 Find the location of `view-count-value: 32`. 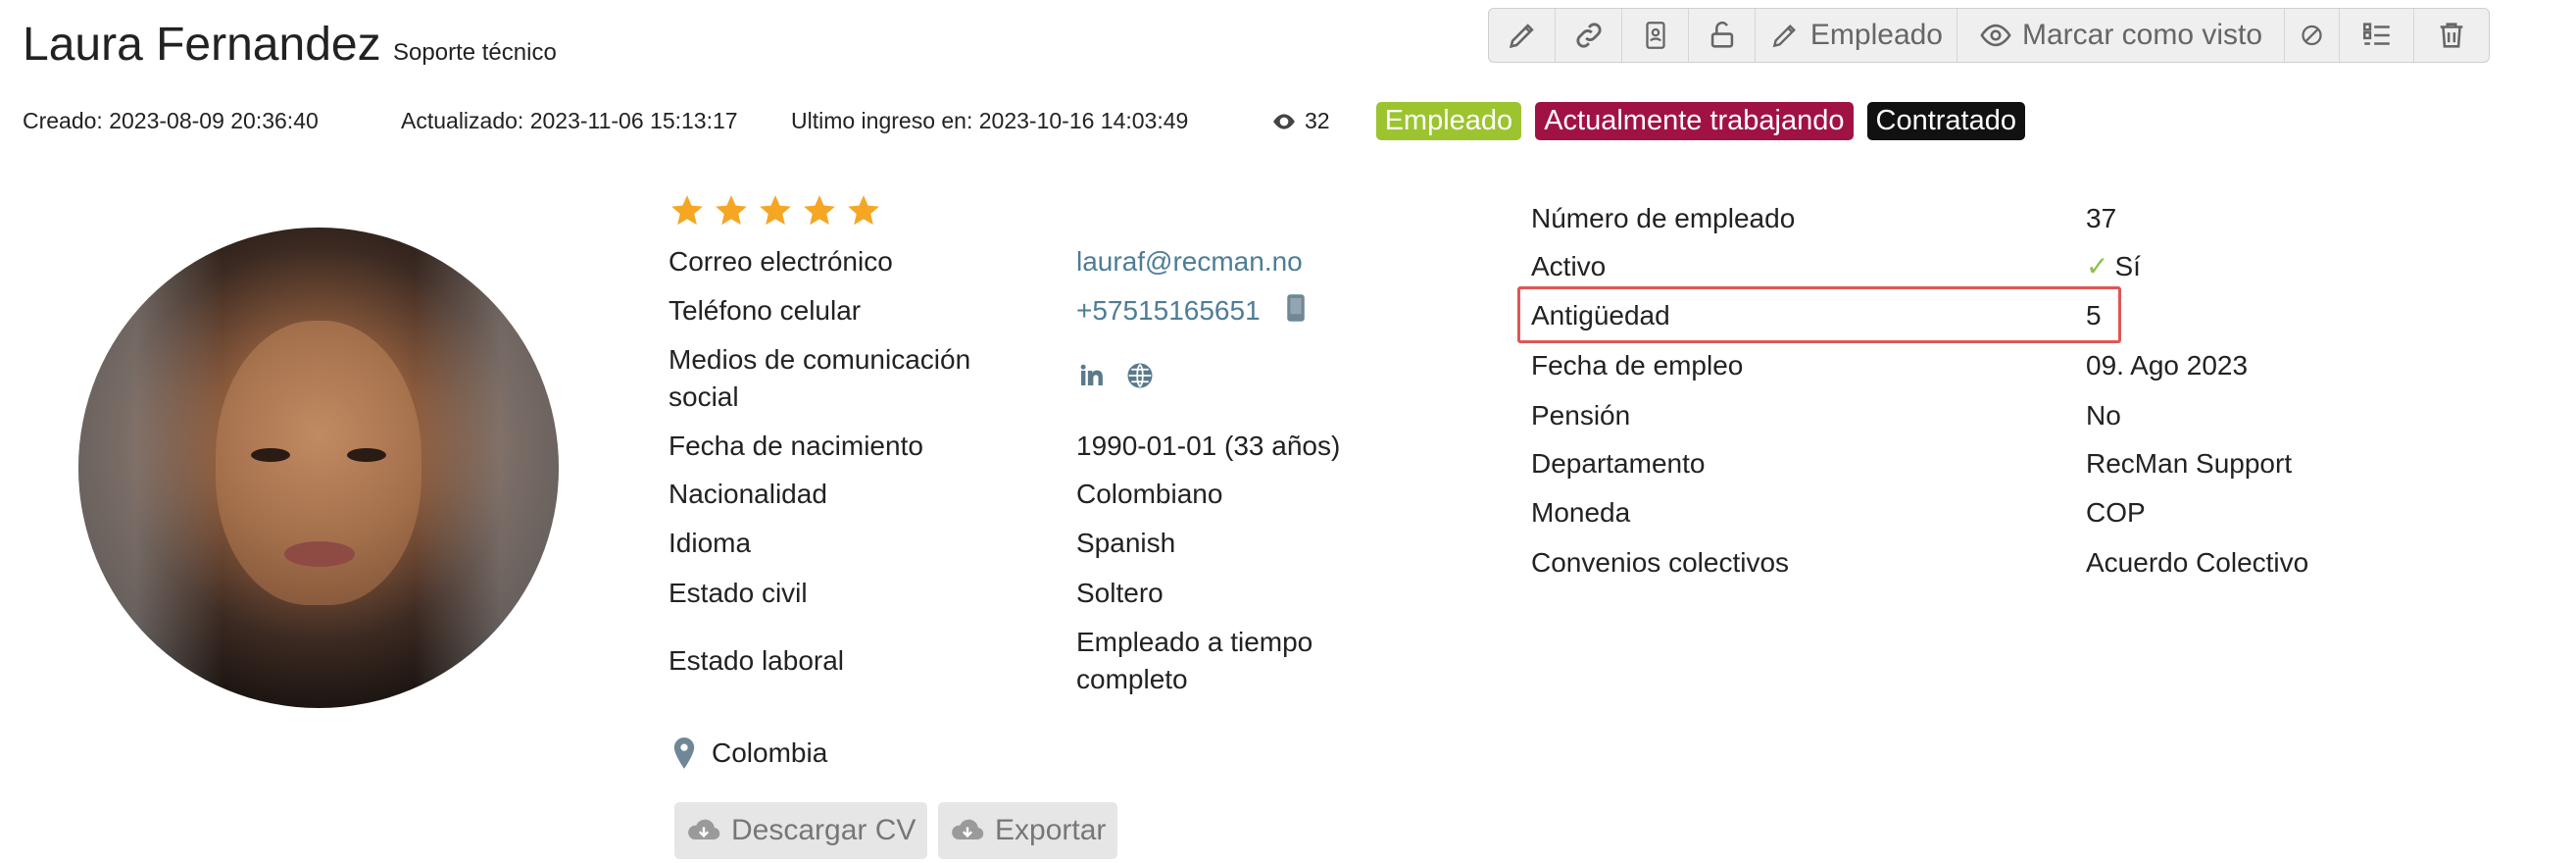

view-count-value: 32 is located at coordinates (1317, 120).